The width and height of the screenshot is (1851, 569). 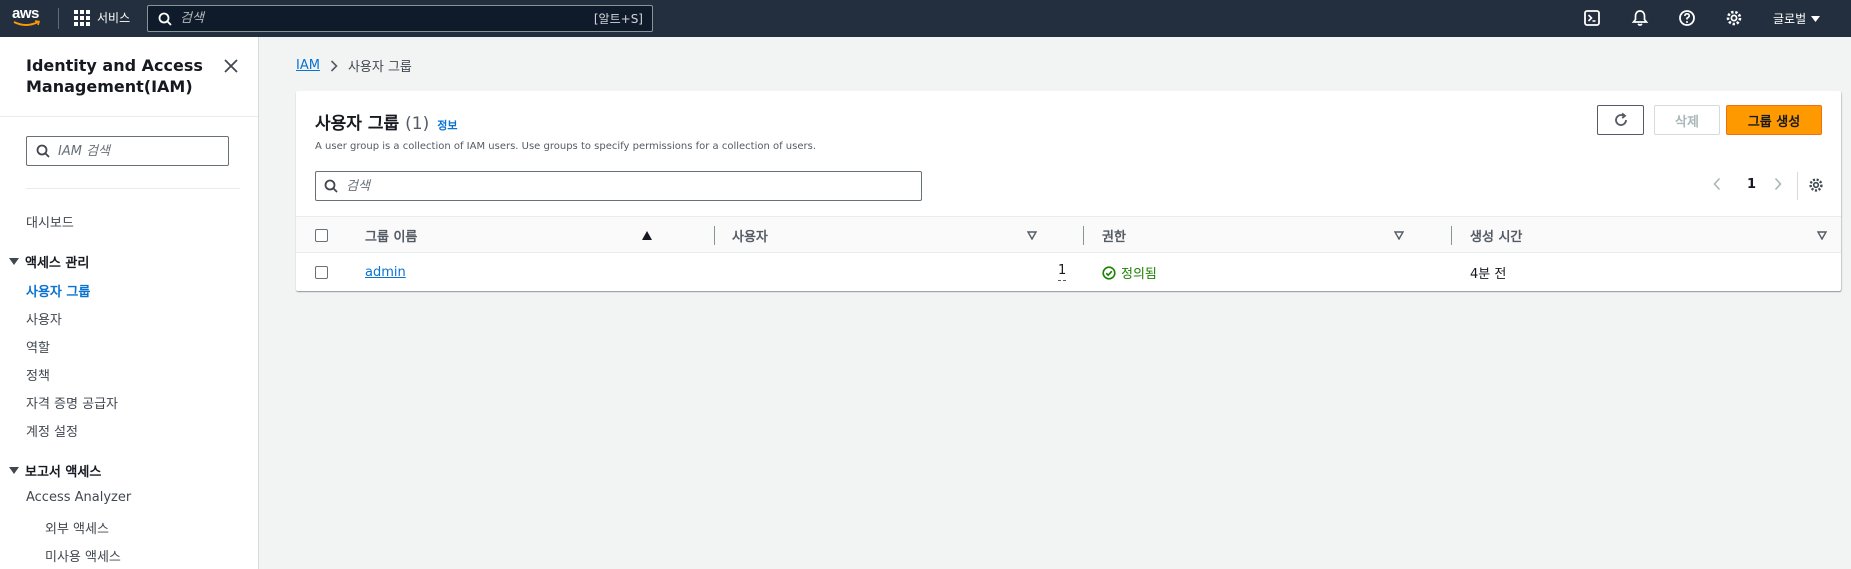 What do you see at coordinates (1774, 120) in the screenshot?
I see `create-group-button: 그룹 생성` at bounding box center [1774, 120].